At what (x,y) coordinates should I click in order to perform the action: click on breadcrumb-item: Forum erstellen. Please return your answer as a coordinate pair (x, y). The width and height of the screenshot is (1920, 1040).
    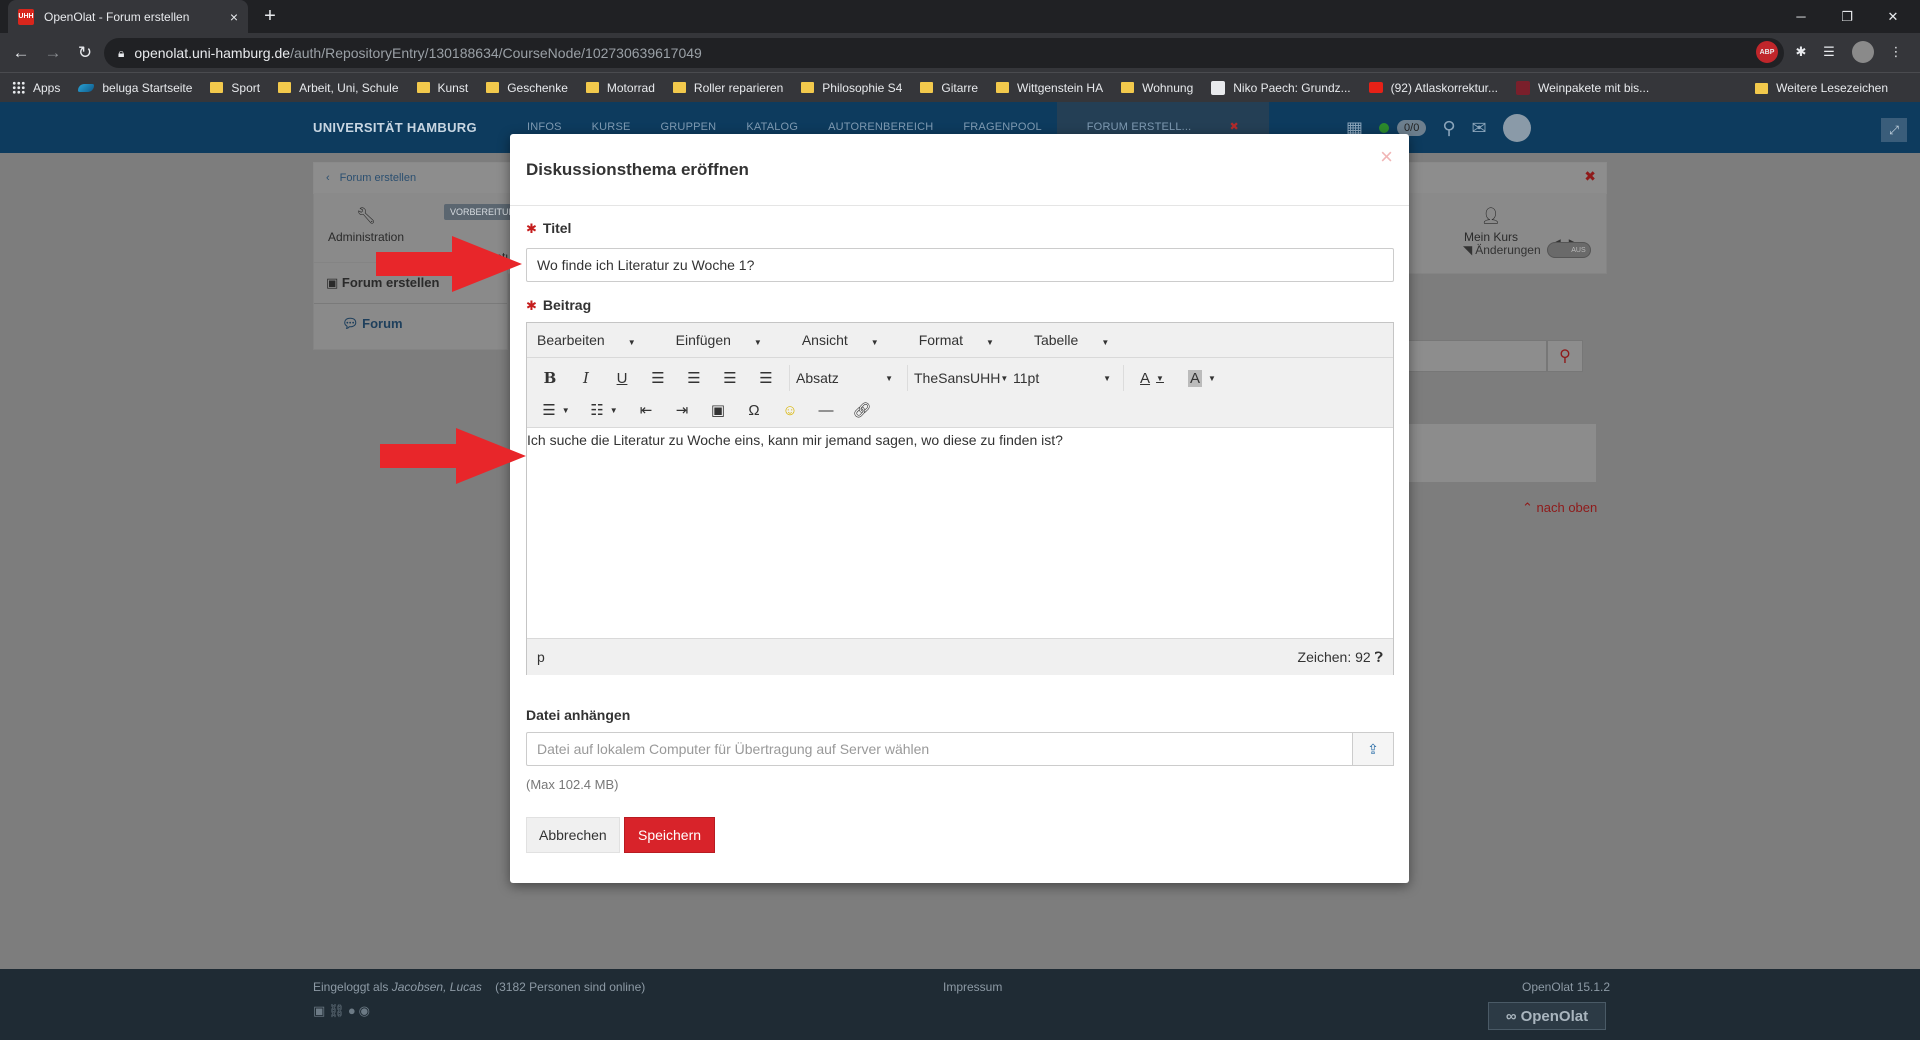
    Looking at the image, I should click on (378, 178).